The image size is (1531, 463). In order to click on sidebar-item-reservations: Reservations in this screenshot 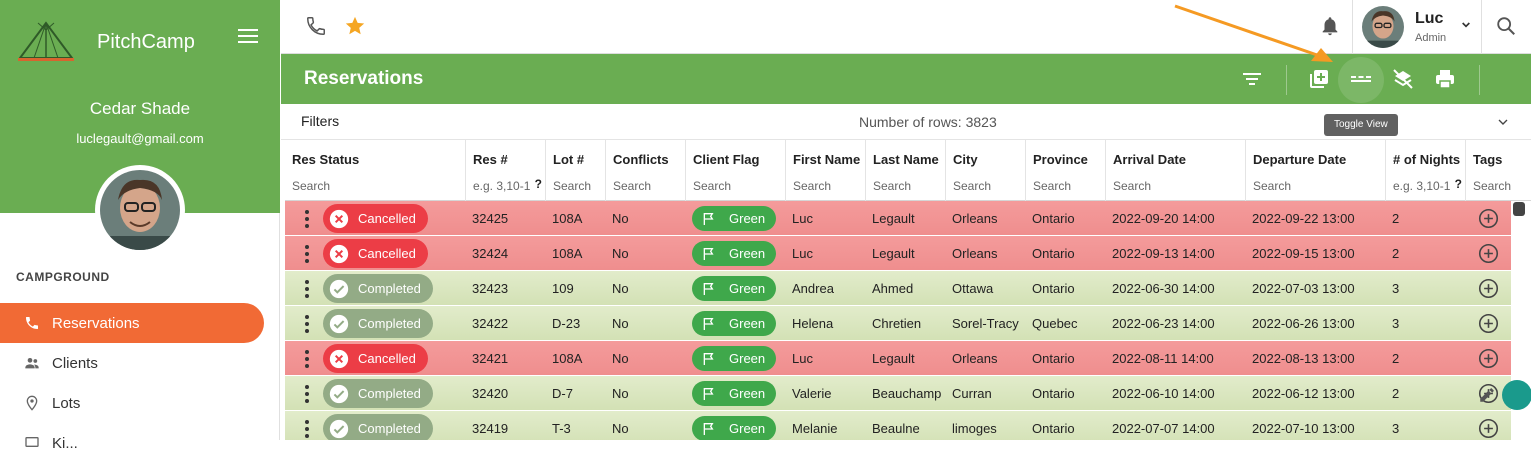, I will do `click(132, 323)`.